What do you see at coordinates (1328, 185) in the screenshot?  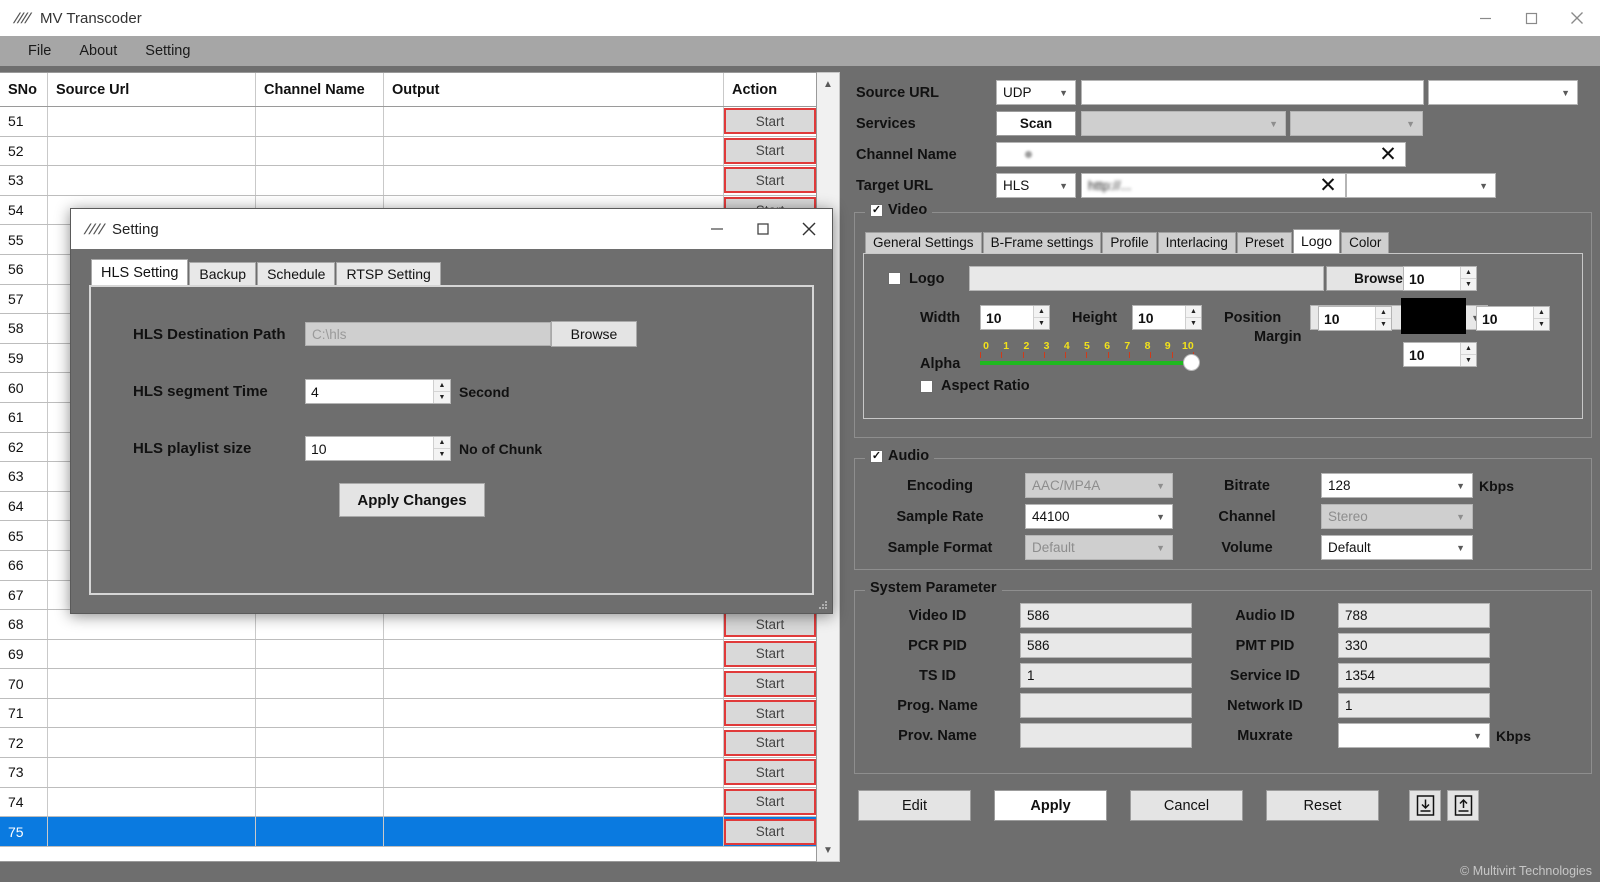 I see `target-url-clear-icon: ✕` at bounding box center [1328, 185].